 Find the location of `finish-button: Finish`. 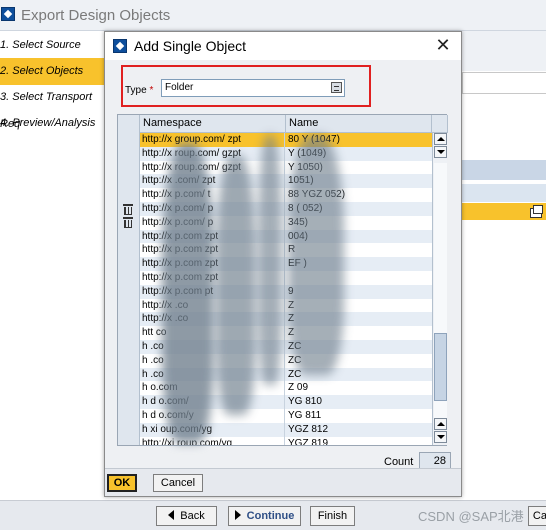

finish-button: Finish is located at coordinates (332, 516).